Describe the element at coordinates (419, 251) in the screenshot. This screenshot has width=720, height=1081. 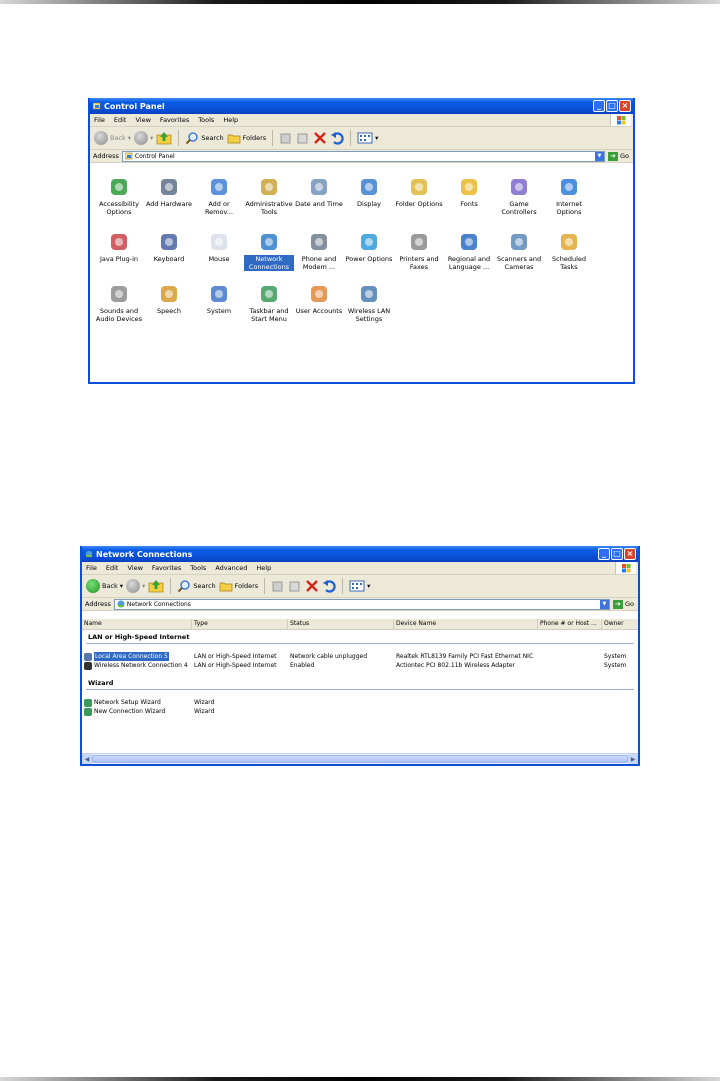
I see `cp-item-printers-and-faxes: Printers and Faxes` at that location.